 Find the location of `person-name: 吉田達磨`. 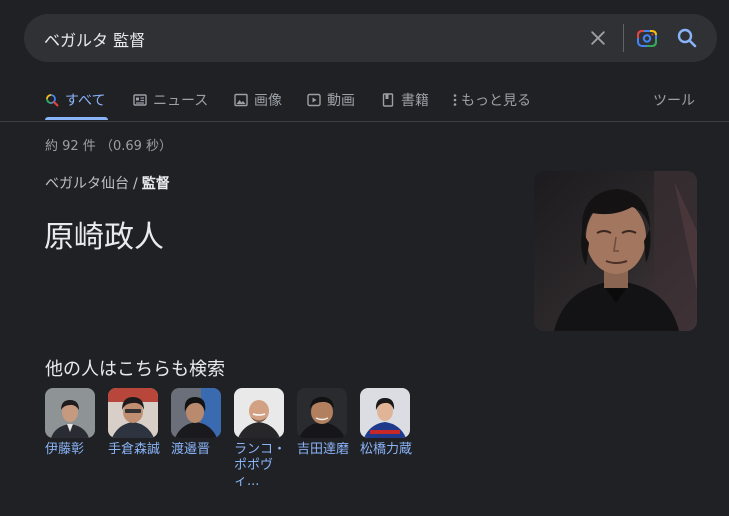

person-name: 吉田達磨 is located at coordinates (323, 449).